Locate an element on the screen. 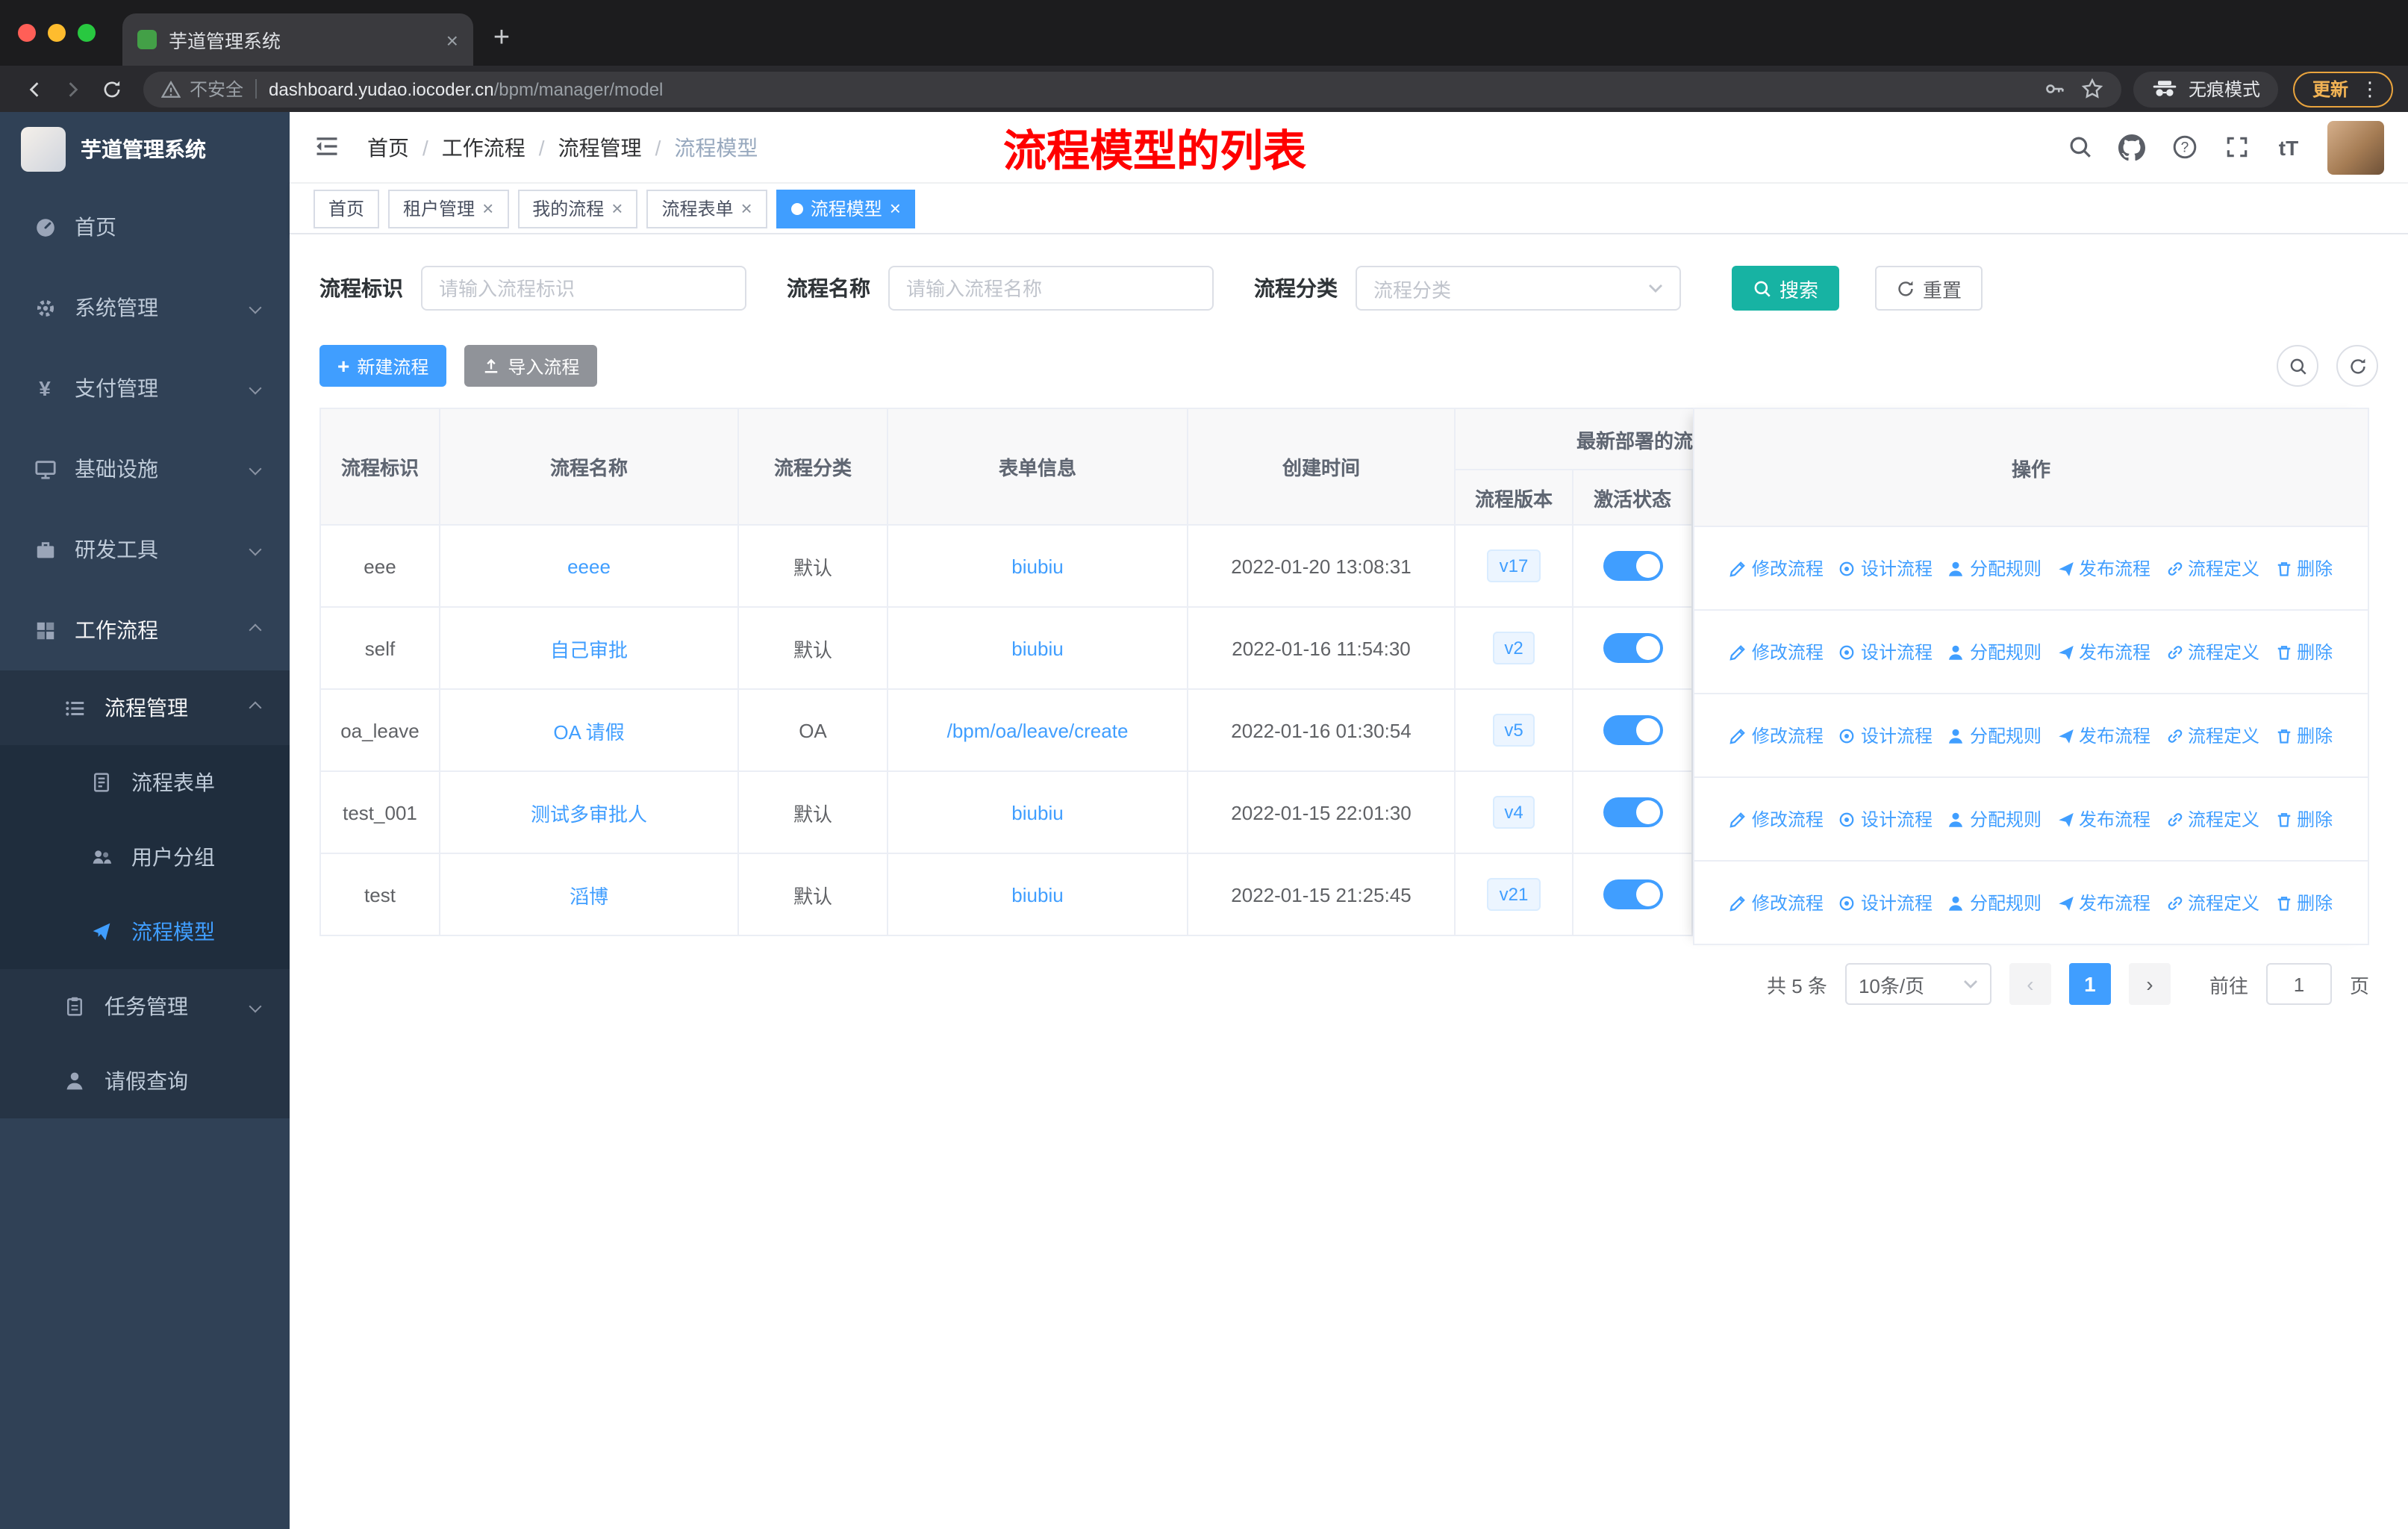 The height and width of the screenshot is (1529, 2408). tag-process-form: 流程表单 × is located at coordinates (706, 209).